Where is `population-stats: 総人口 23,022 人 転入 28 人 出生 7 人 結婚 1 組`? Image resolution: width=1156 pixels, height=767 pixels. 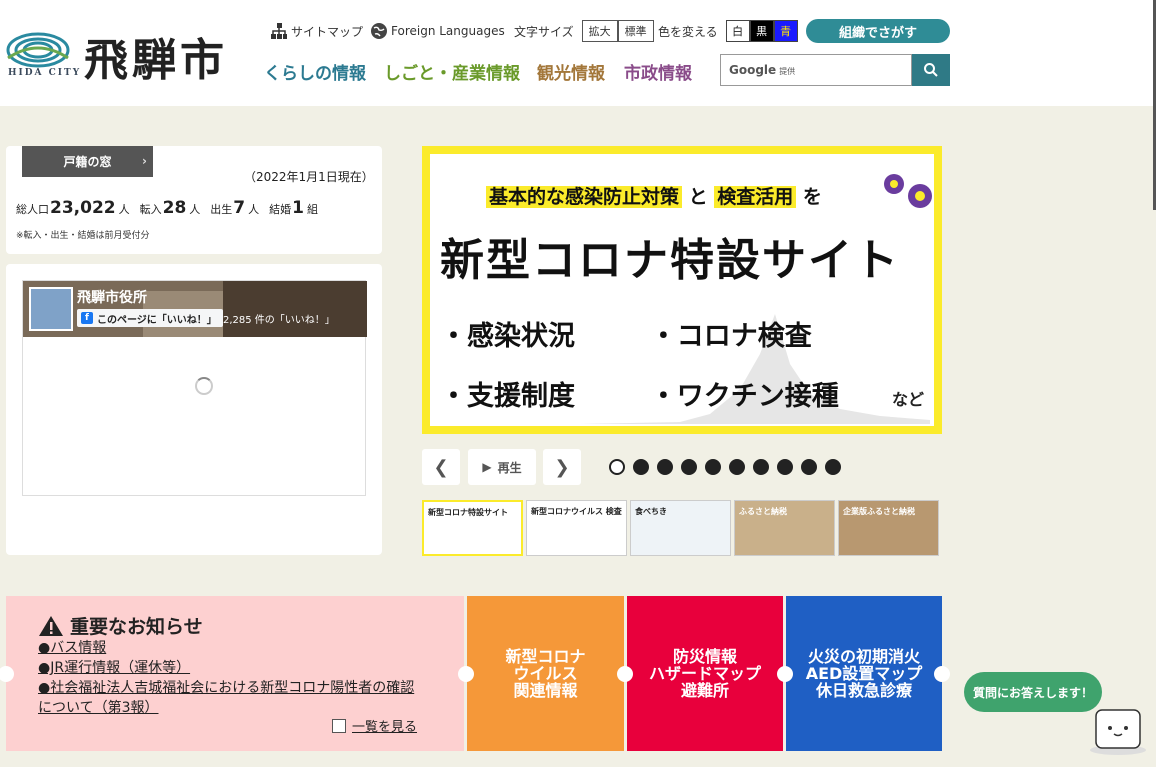 population-stats: 総人口 23,022 人 転入 28 人 出生 7 人 結婚 1 組 is located at coordinates (172, 208).